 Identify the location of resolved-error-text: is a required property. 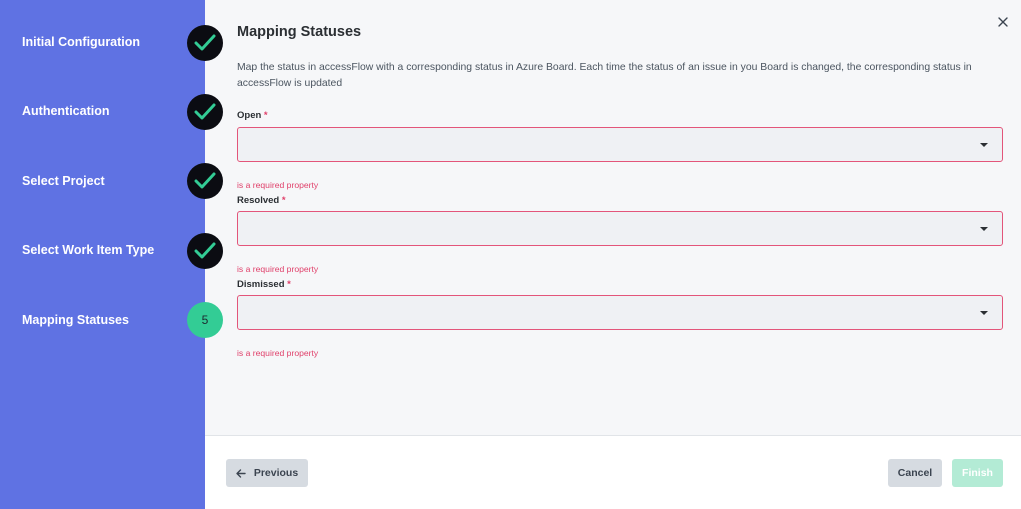
(278, 269).